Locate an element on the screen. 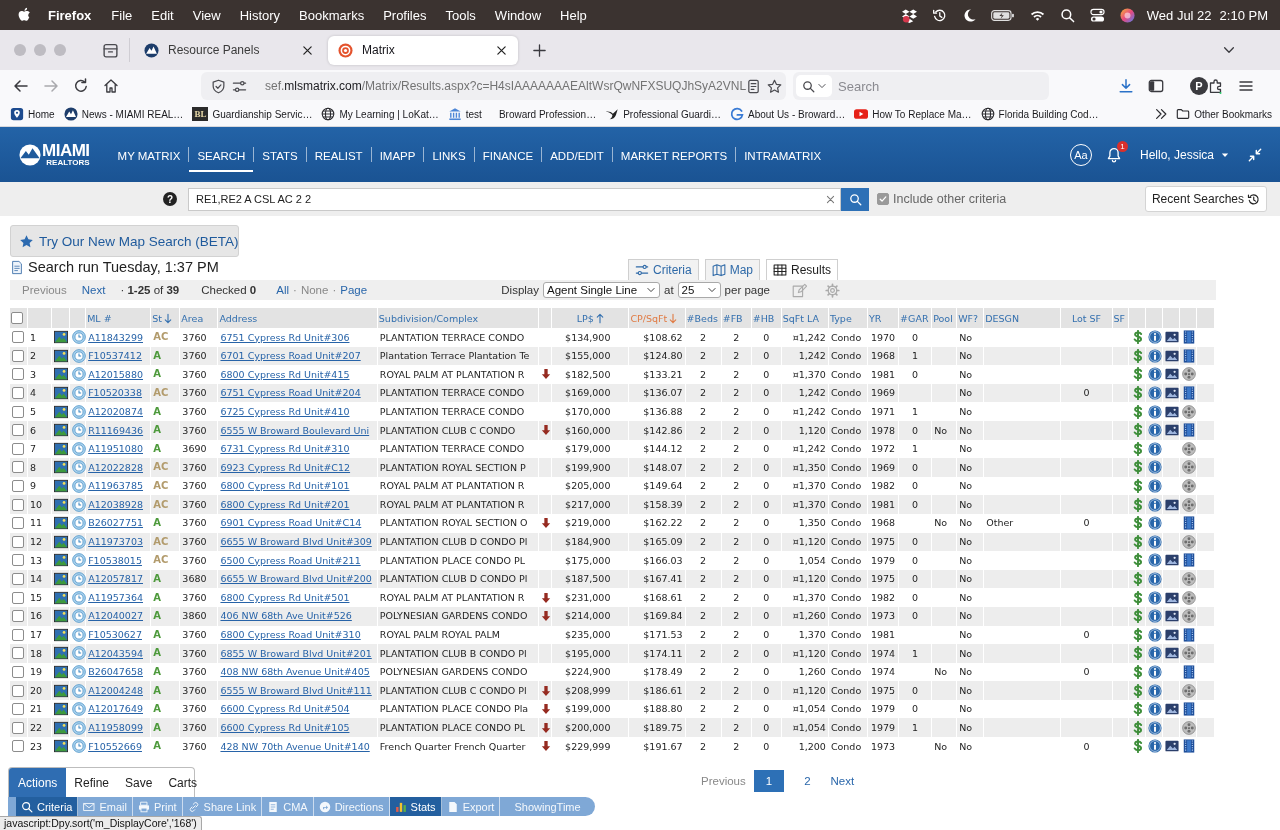  address-link: 6800 Cypress Rd Unit#101 is located at coordinates (285, 486).